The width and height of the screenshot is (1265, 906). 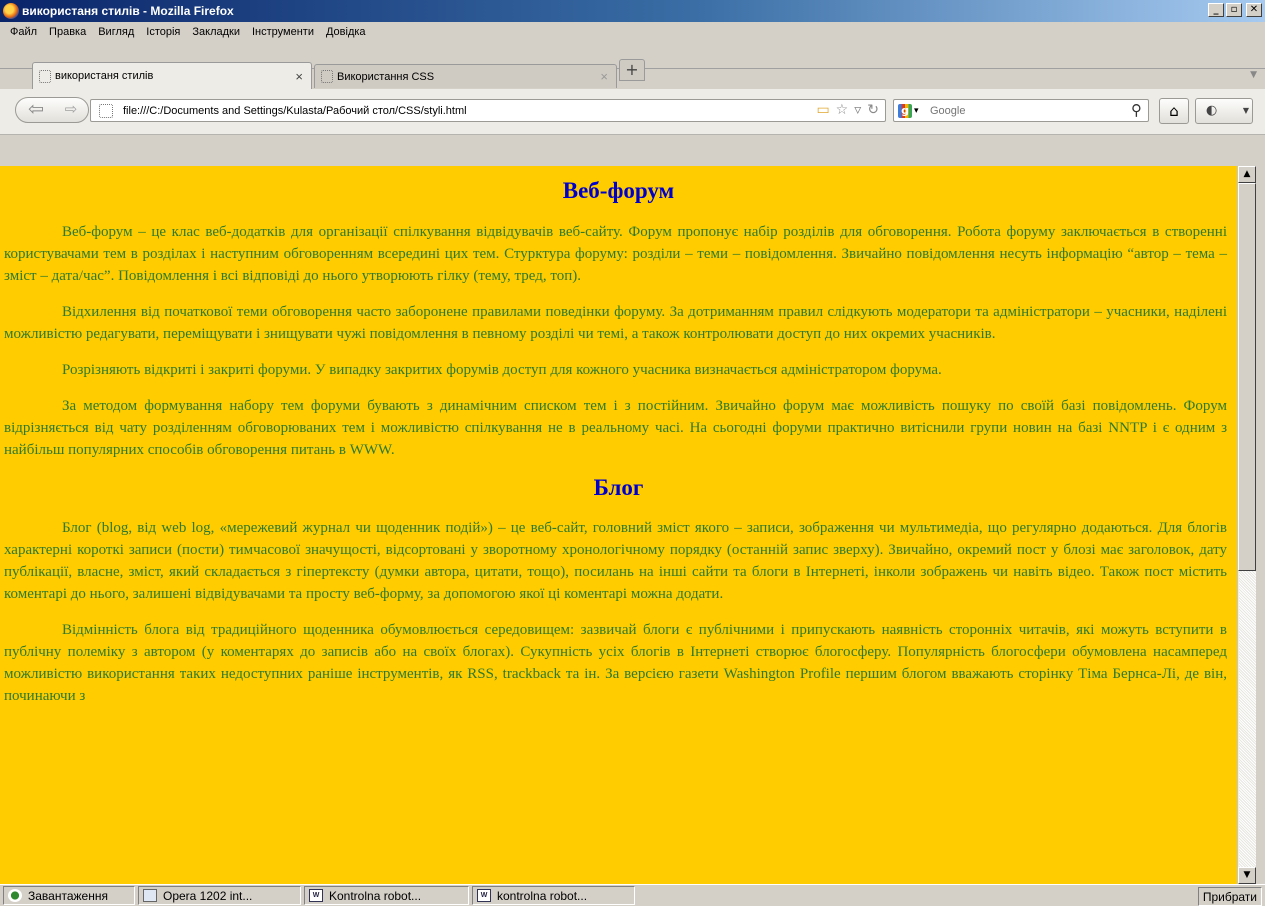 What do you see at coordinates (1260, 509) in the screenshot?
I see `window-border` at bounding box center [1260, 509].